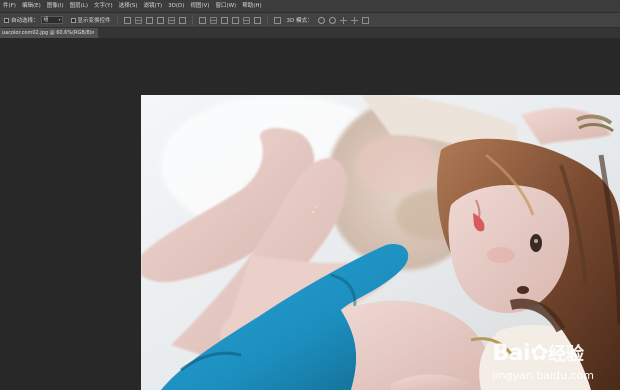 Image resolution: width=620 pixels, height=390 pixels. Describe the element at coordinates (332, 20) in the screenshot. I see `roll-3d-icon` at that location.